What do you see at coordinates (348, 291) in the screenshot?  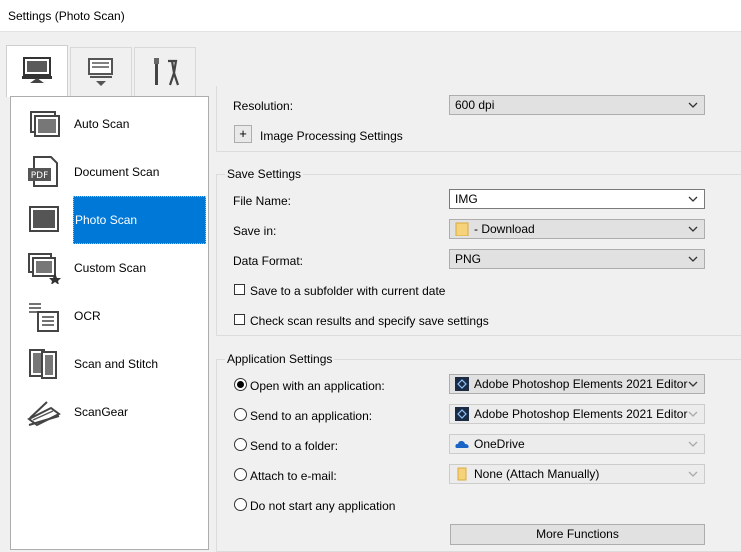 I see `subfolder-label: Save to a subfolder with current date` at bounding box center [348, 291].